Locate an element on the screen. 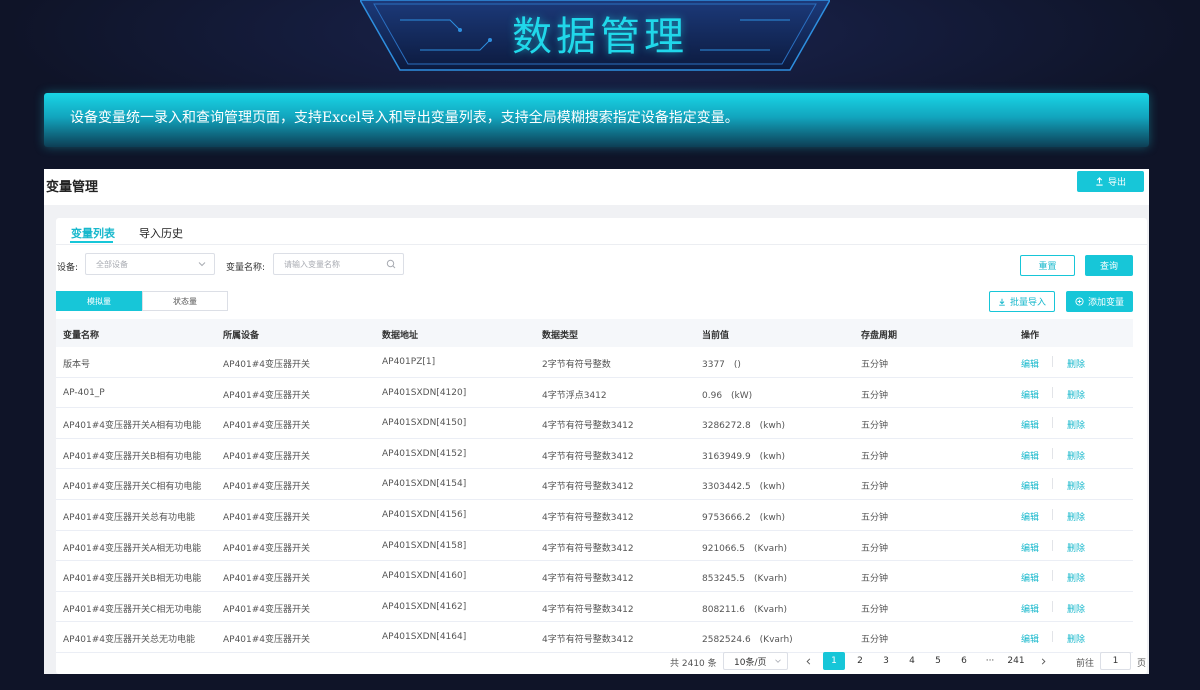 Image resolution: width=1200 pixels, height=690 pixels. page-number: 4 is located at coordinates (912, 661).